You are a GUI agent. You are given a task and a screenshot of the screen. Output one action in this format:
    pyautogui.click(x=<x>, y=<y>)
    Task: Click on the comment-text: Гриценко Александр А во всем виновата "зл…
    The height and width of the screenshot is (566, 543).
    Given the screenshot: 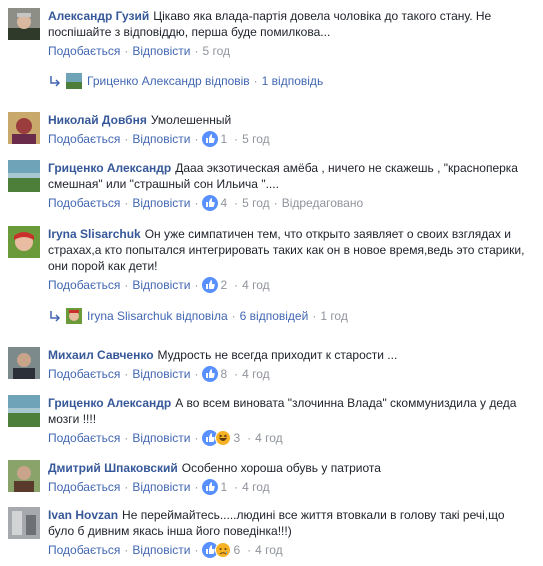 What is the action you would take?
    pyautogui.click(x=288, y=411)
    